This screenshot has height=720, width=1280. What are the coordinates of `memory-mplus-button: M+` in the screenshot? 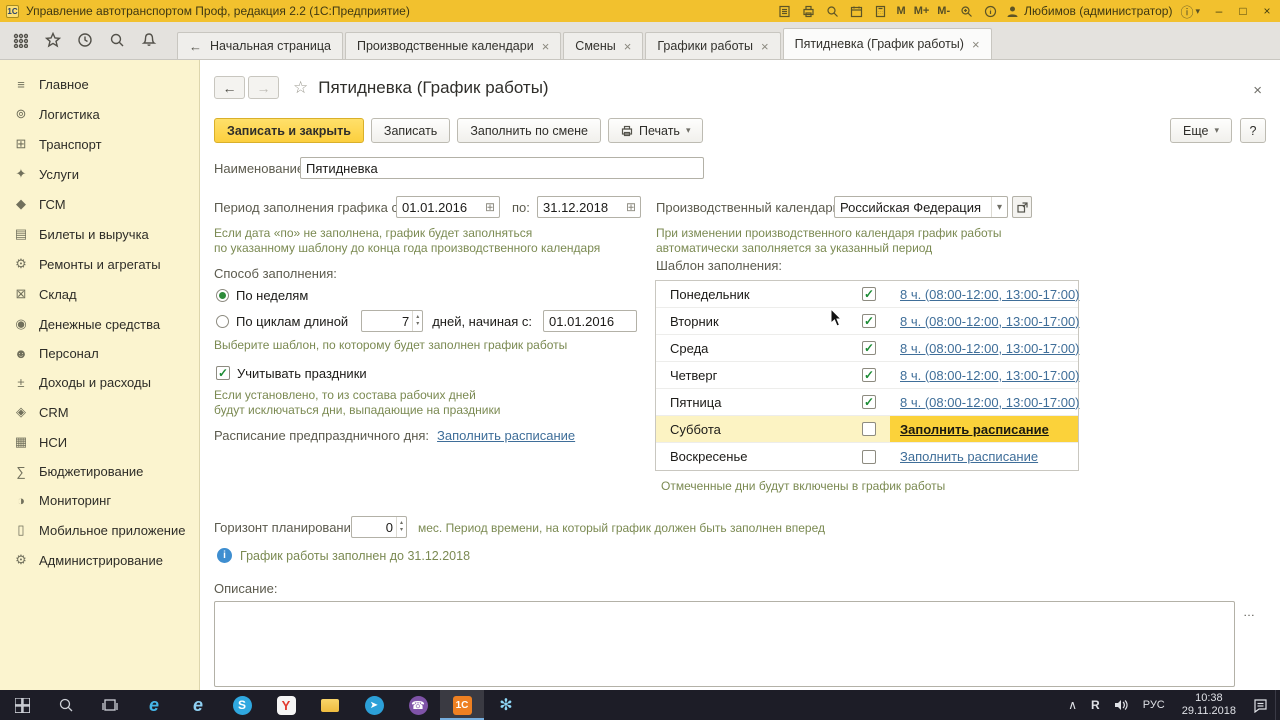 It's located at (922, 11).